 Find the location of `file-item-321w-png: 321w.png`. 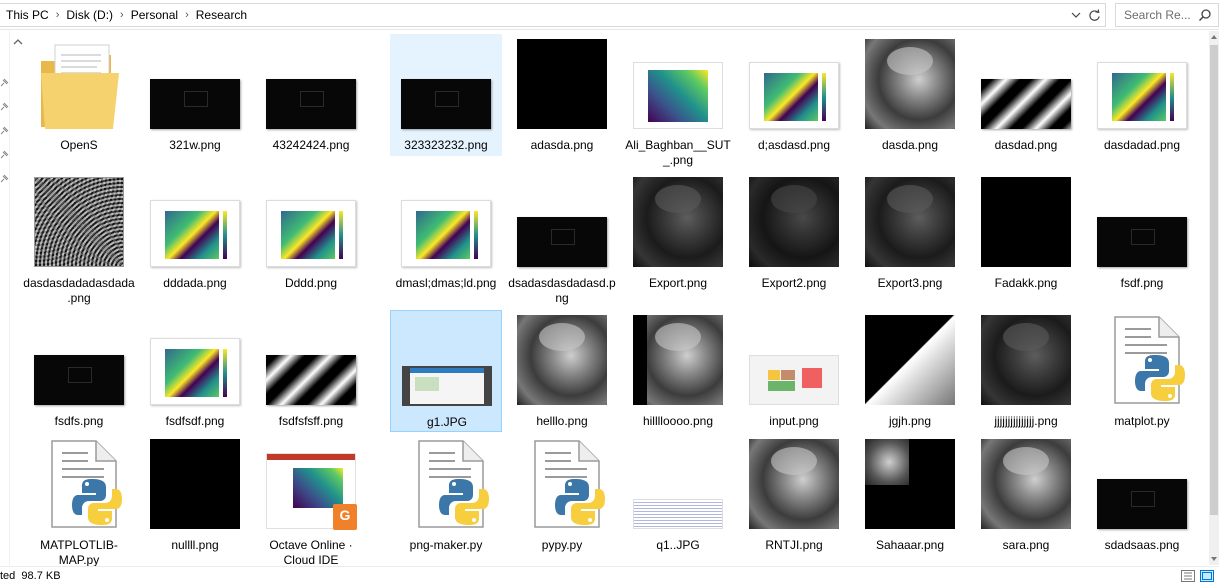

file-item-321w-png: 321w.png is located at coordinates (195, 95).